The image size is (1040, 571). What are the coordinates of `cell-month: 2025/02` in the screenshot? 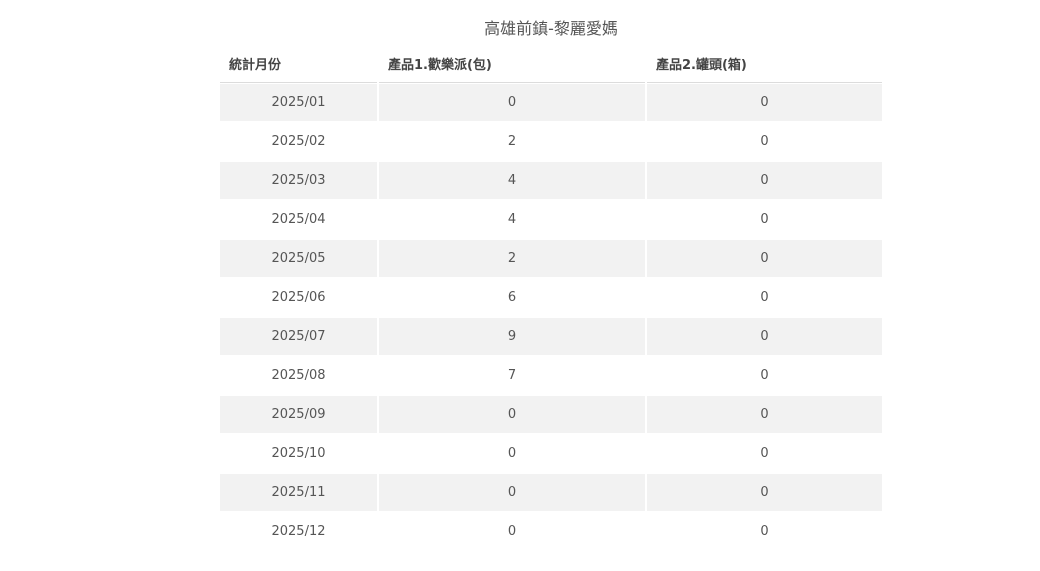 It's located at (298, 141).